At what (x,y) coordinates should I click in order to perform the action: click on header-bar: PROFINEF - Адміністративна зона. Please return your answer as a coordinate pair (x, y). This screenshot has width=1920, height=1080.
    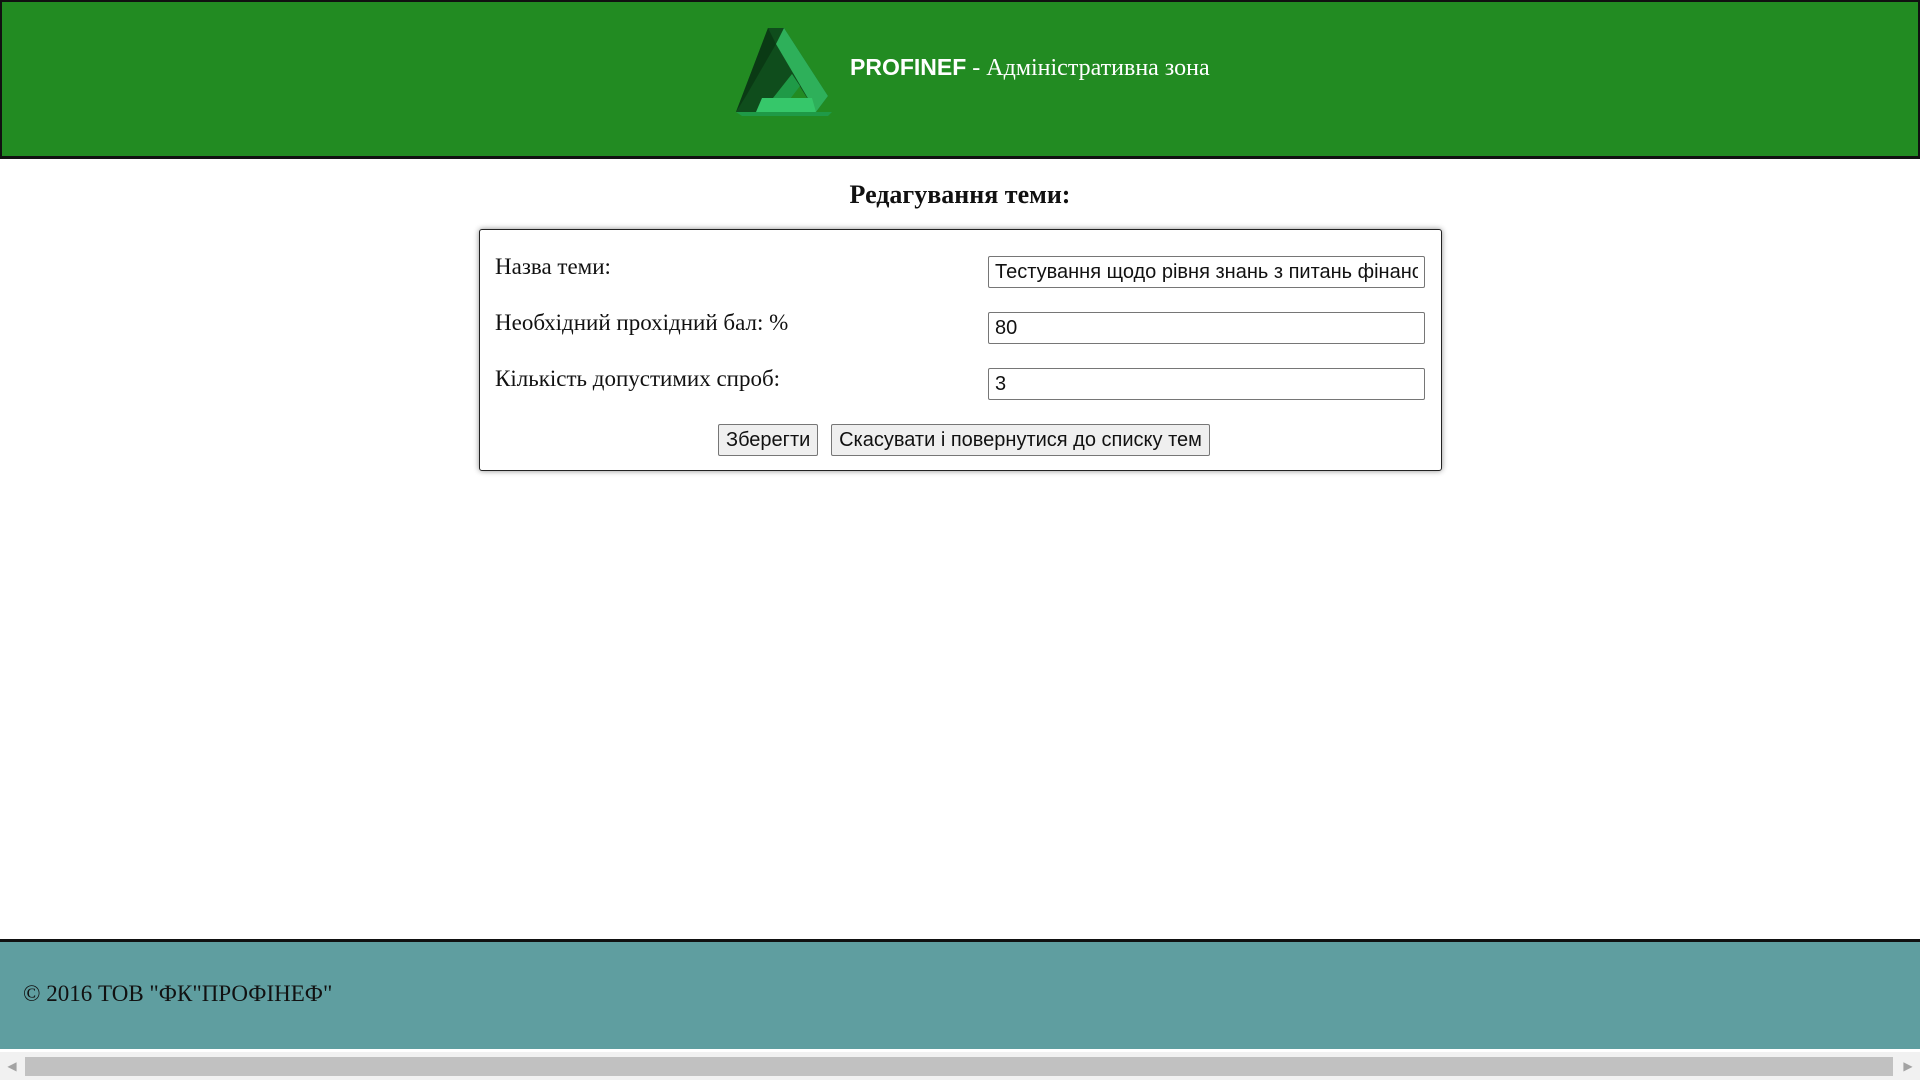
    Looking at the image, I should click on (960, 79).